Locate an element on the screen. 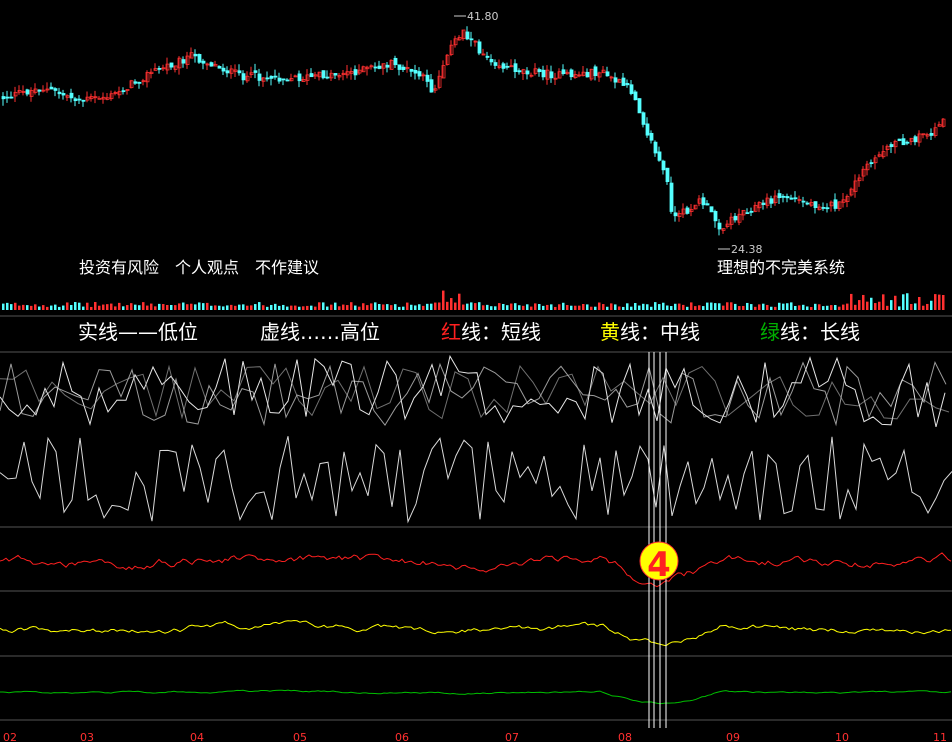 This screenshot has width=952, height=742. oscillator-line is located at coordinates (476, 480).